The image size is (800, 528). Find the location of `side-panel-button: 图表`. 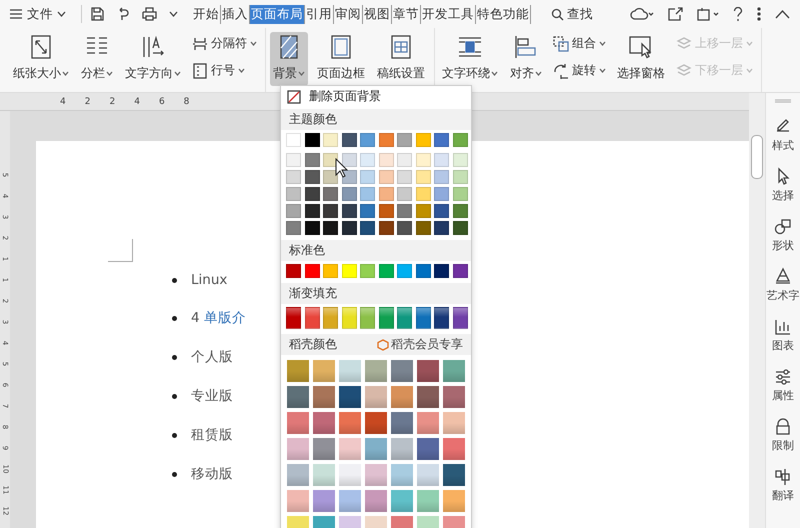

side-panel-button: 图表 is located at coordinates (783, 335).